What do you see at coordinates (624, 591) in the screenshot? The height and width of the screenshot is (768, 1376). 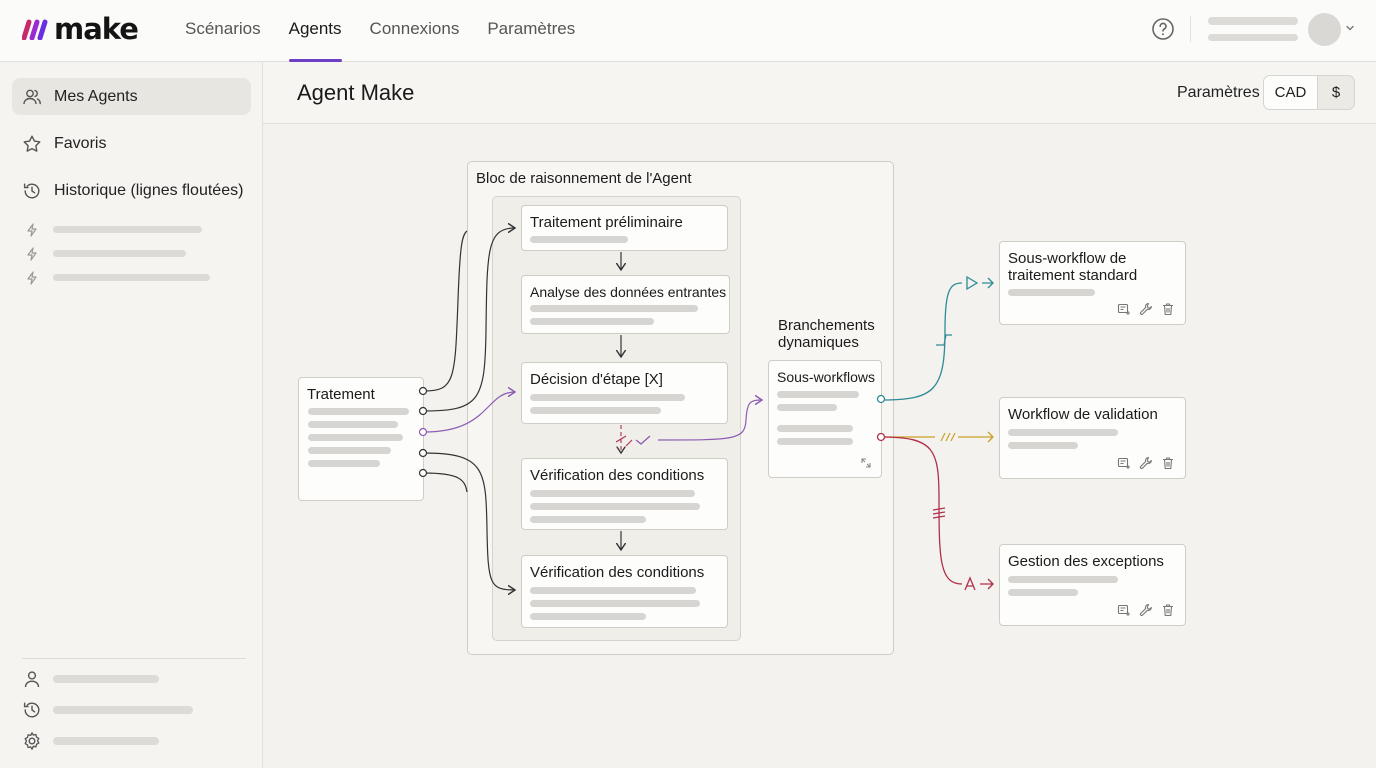 I see `step-verification-2: Vérification des conditions` at bounding box center [624, 591].